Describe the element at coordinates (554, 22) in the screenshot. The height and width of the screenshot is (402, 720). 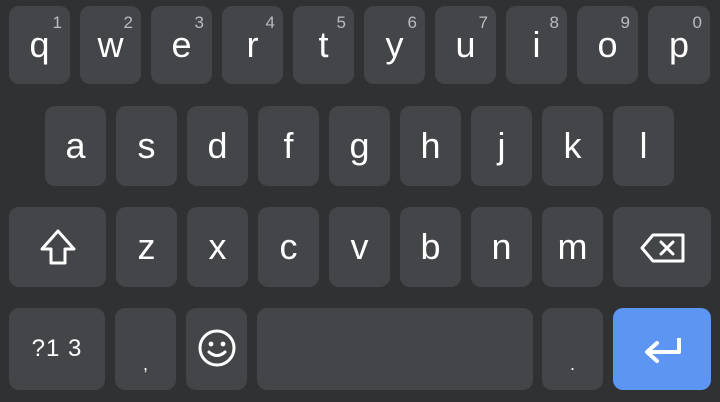
I see `key-i-hint: 8` at that location.